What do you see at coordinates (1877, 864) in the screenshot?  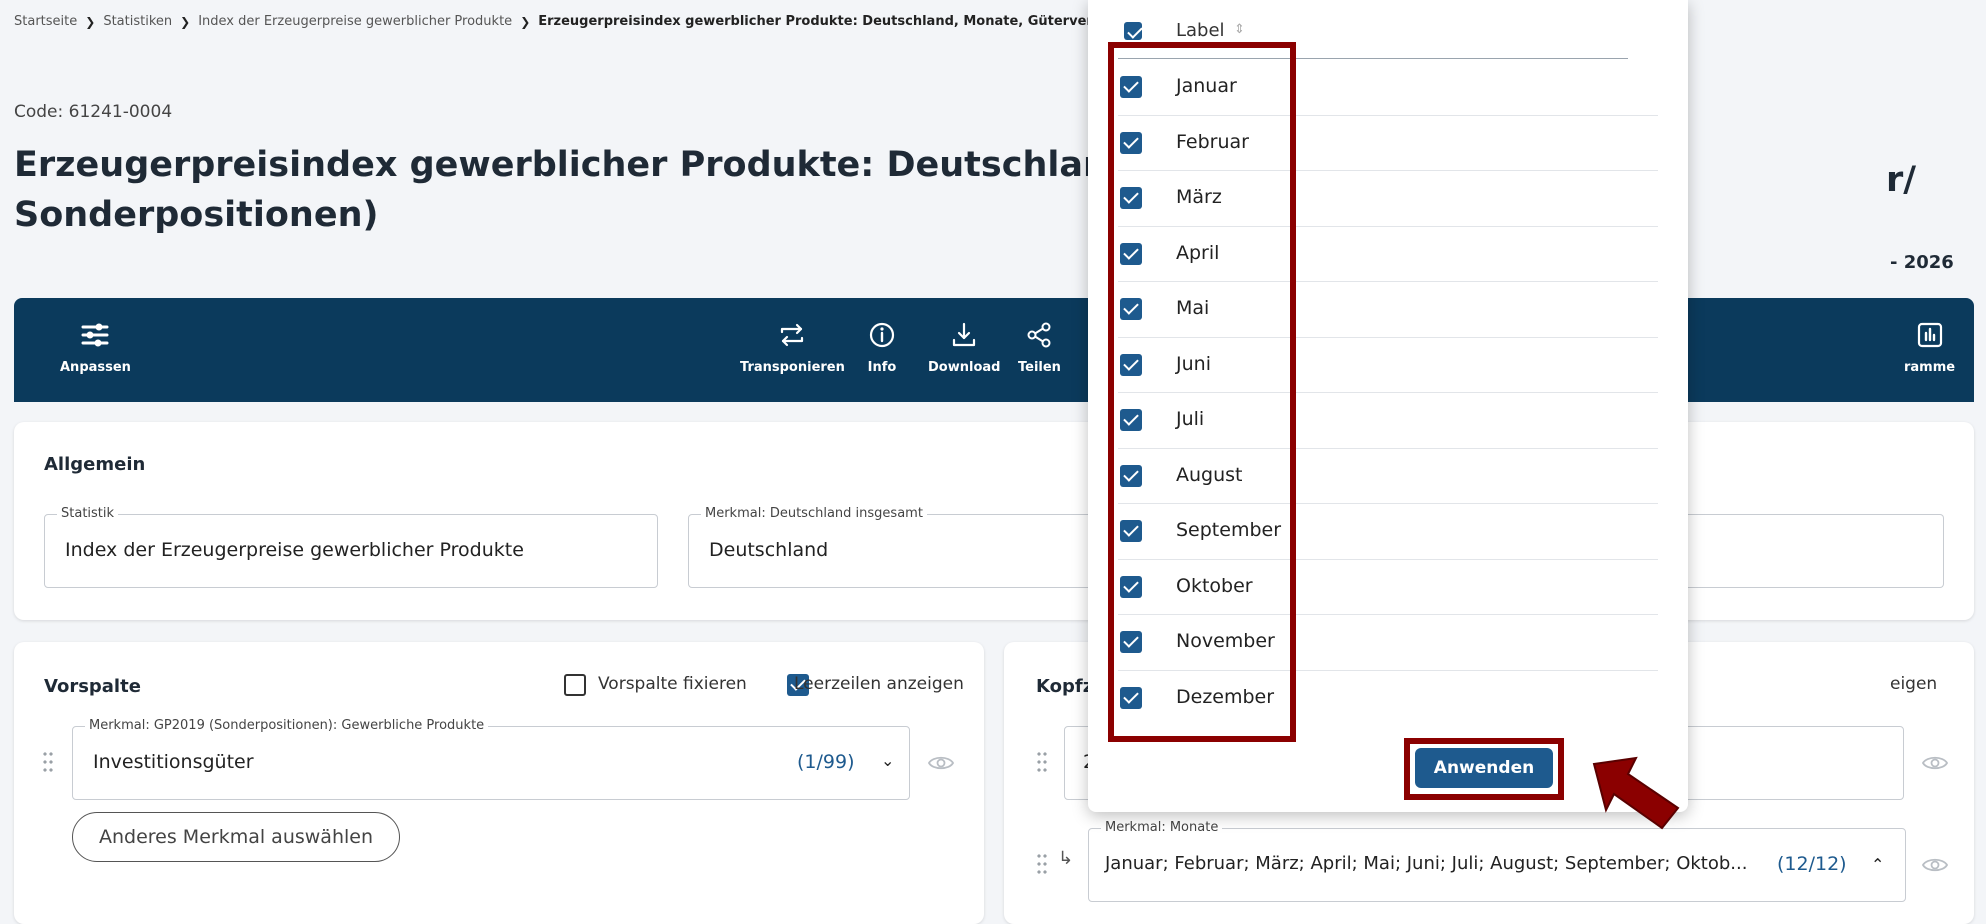 I see `chevron-up-icon: ⌃` at bounding box center [1877, 864].